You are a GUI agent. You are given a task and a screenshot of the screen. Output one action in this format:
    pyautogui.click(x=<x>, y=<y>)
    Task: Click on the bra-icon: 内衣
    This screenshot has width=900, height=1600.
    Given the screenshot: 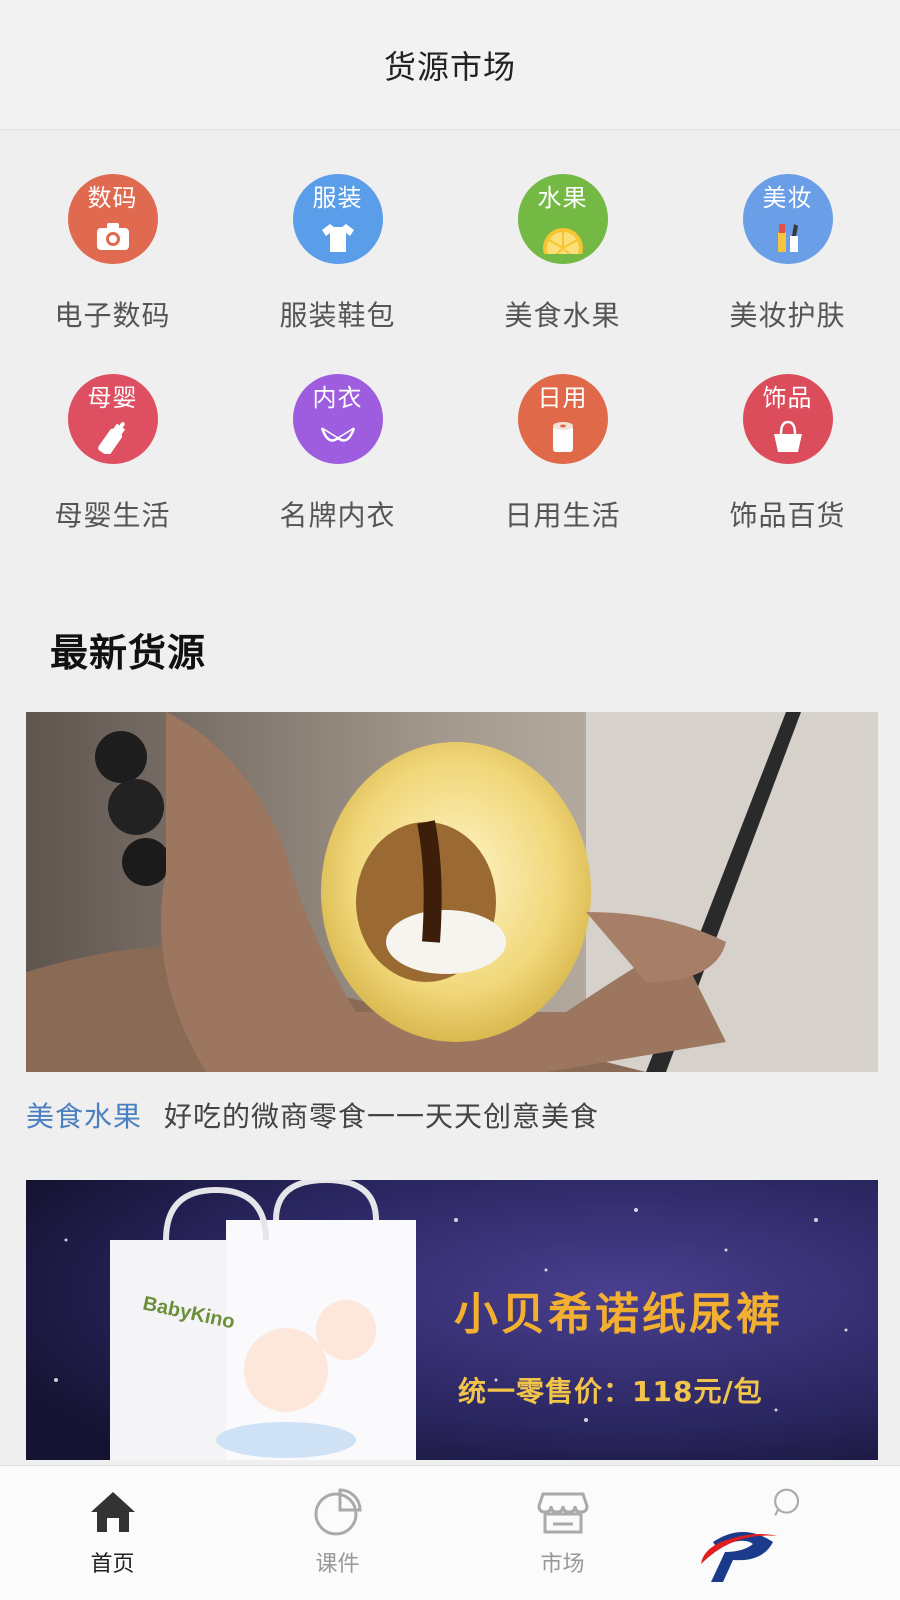 What is the action you would take?
    pyautogui.click(x=337, y=419)
    